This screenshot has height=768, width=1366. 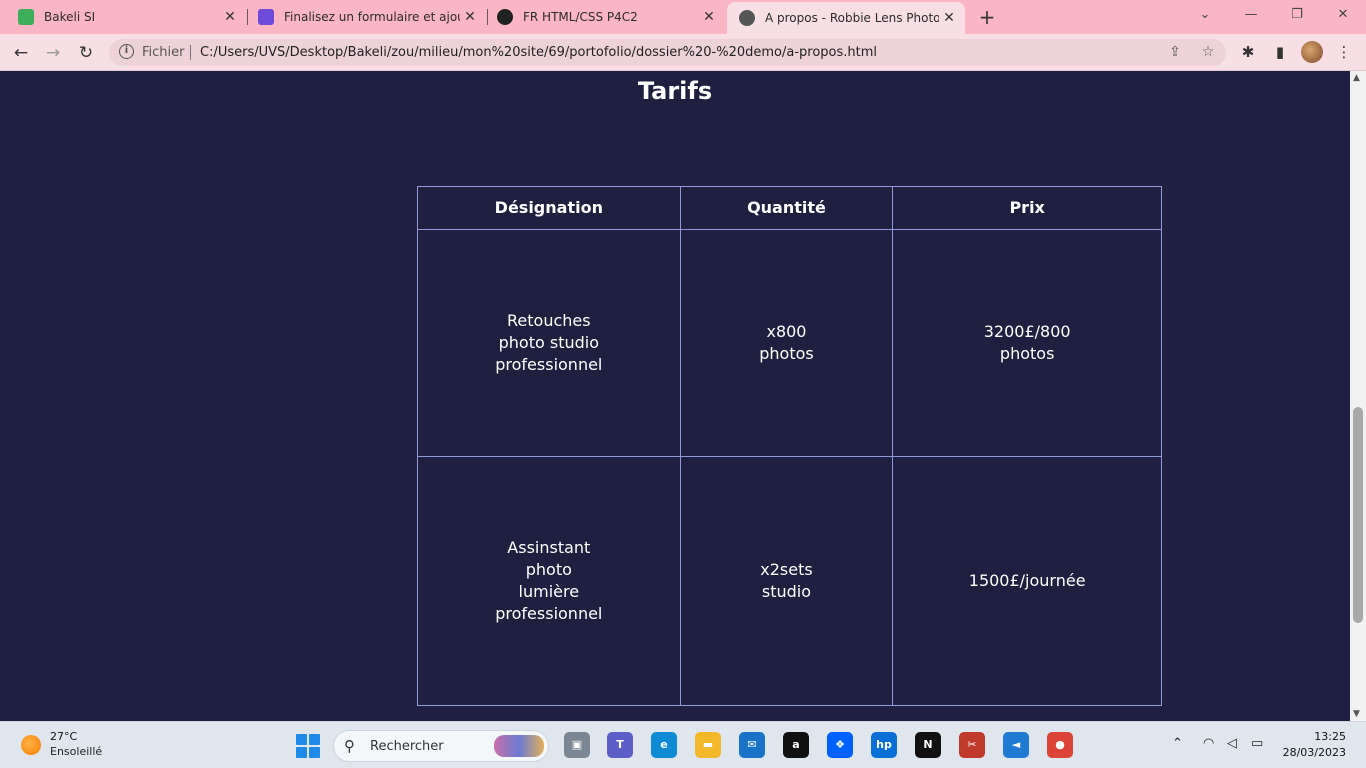 I want to click on table-cell: 1500£/journée, so click(x=1027, y=581).